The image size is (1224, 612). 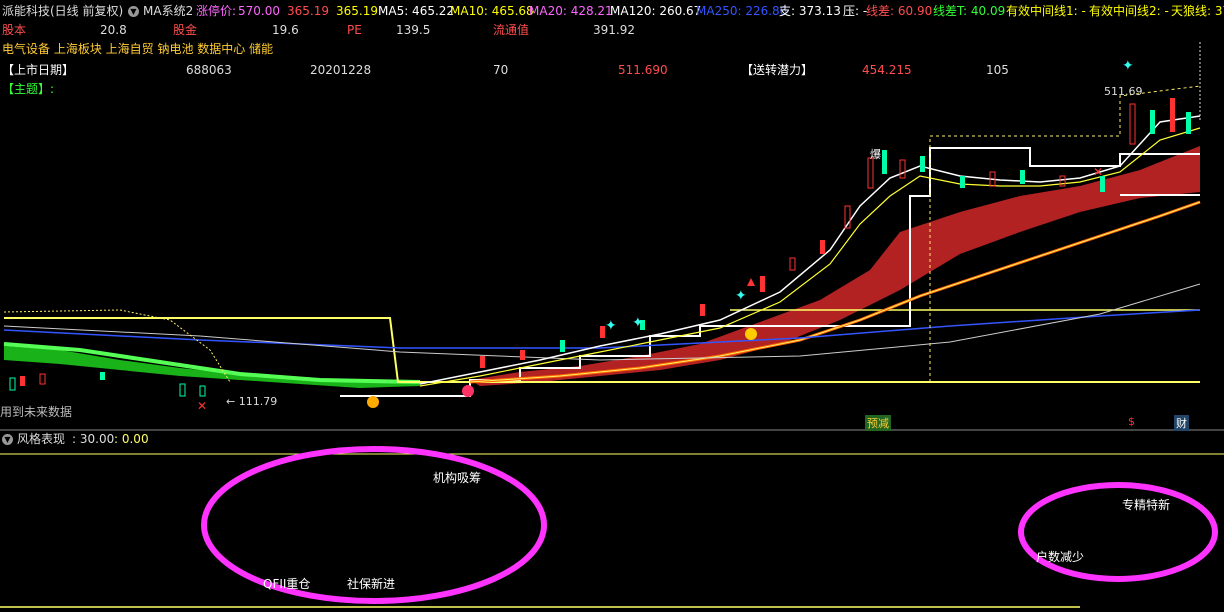 I want to click on high-price-label: 511.69, so click(x=1123, y=91).